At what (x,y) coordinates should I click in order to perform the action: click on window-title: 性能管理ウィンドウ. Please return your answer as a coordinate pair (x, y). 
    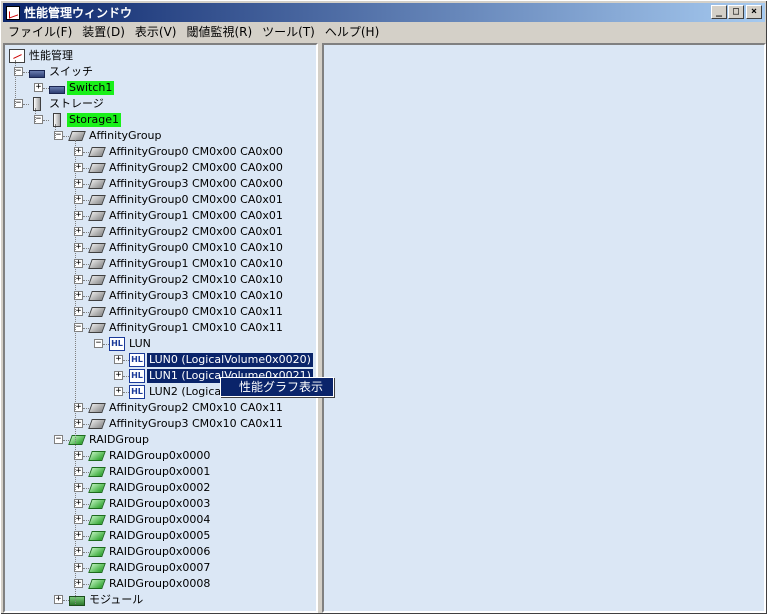
    Looking at the image, I should click on (78, 13).